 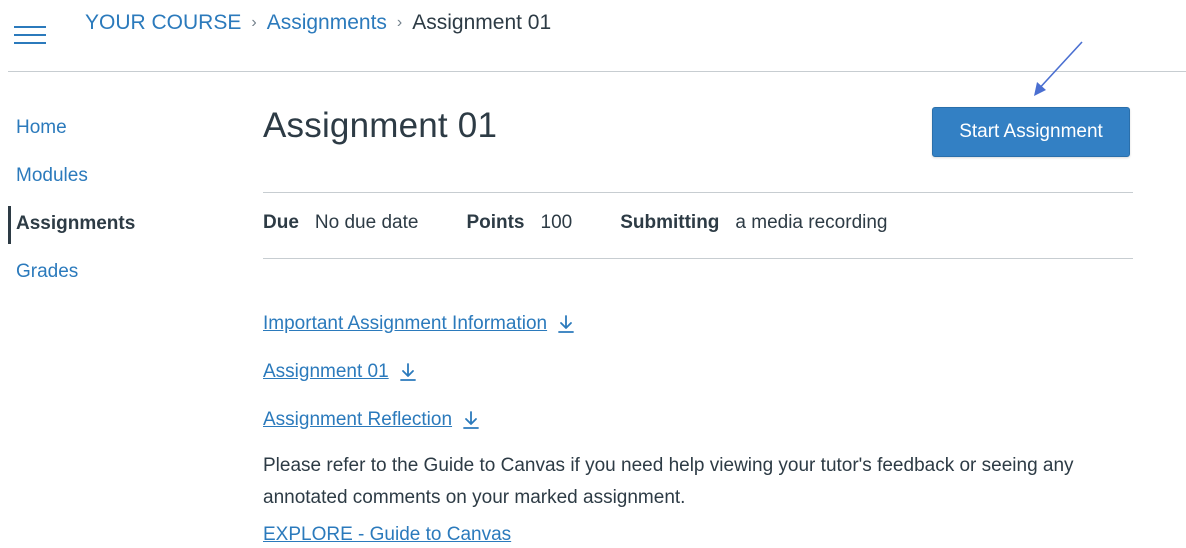 I want to click on explore-guide: EXPLORE - Guide to Canvas, so click(x=698, y=535).